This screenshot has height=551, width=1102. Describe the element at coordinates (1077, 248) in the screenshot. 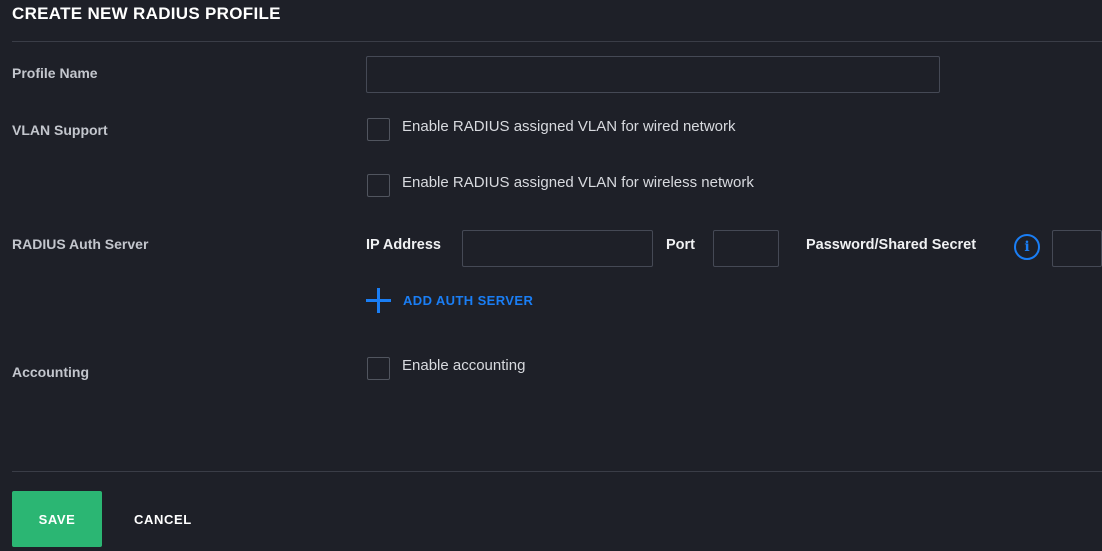

I see `shared-secret-input` at that location.